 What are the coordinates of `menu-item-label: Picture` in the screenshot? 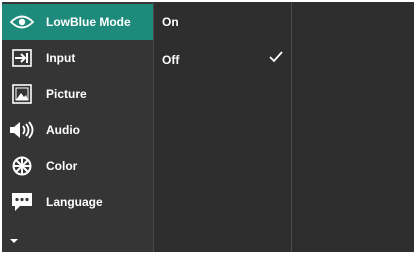 It's located at (66, 94).